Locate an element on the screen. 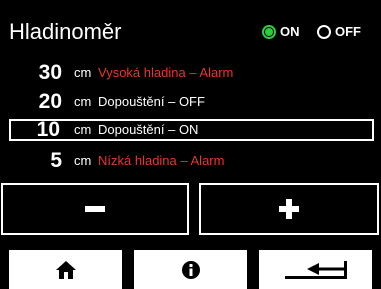 The height and width of the screenshot is (289, 381). back-button is located at coordinates (315, 269).